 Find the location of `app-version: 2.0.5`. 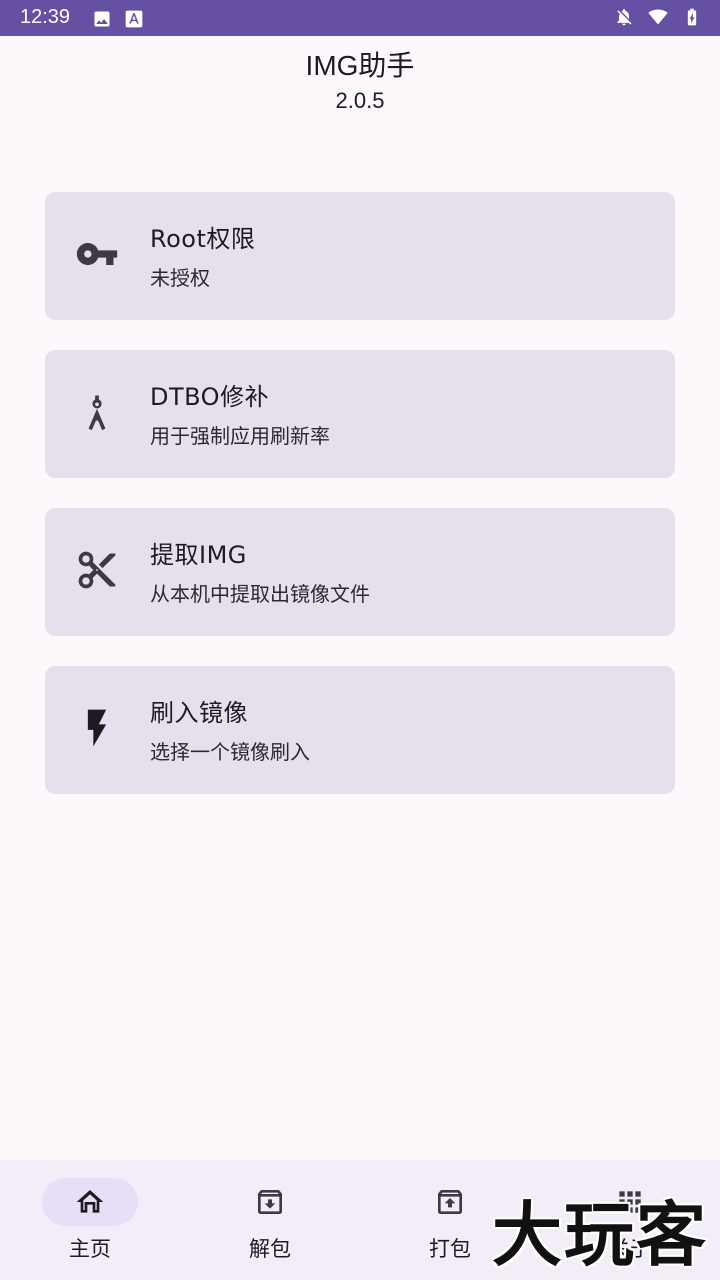

app-version: 2.0.5 is located at coordinates (360, 100).